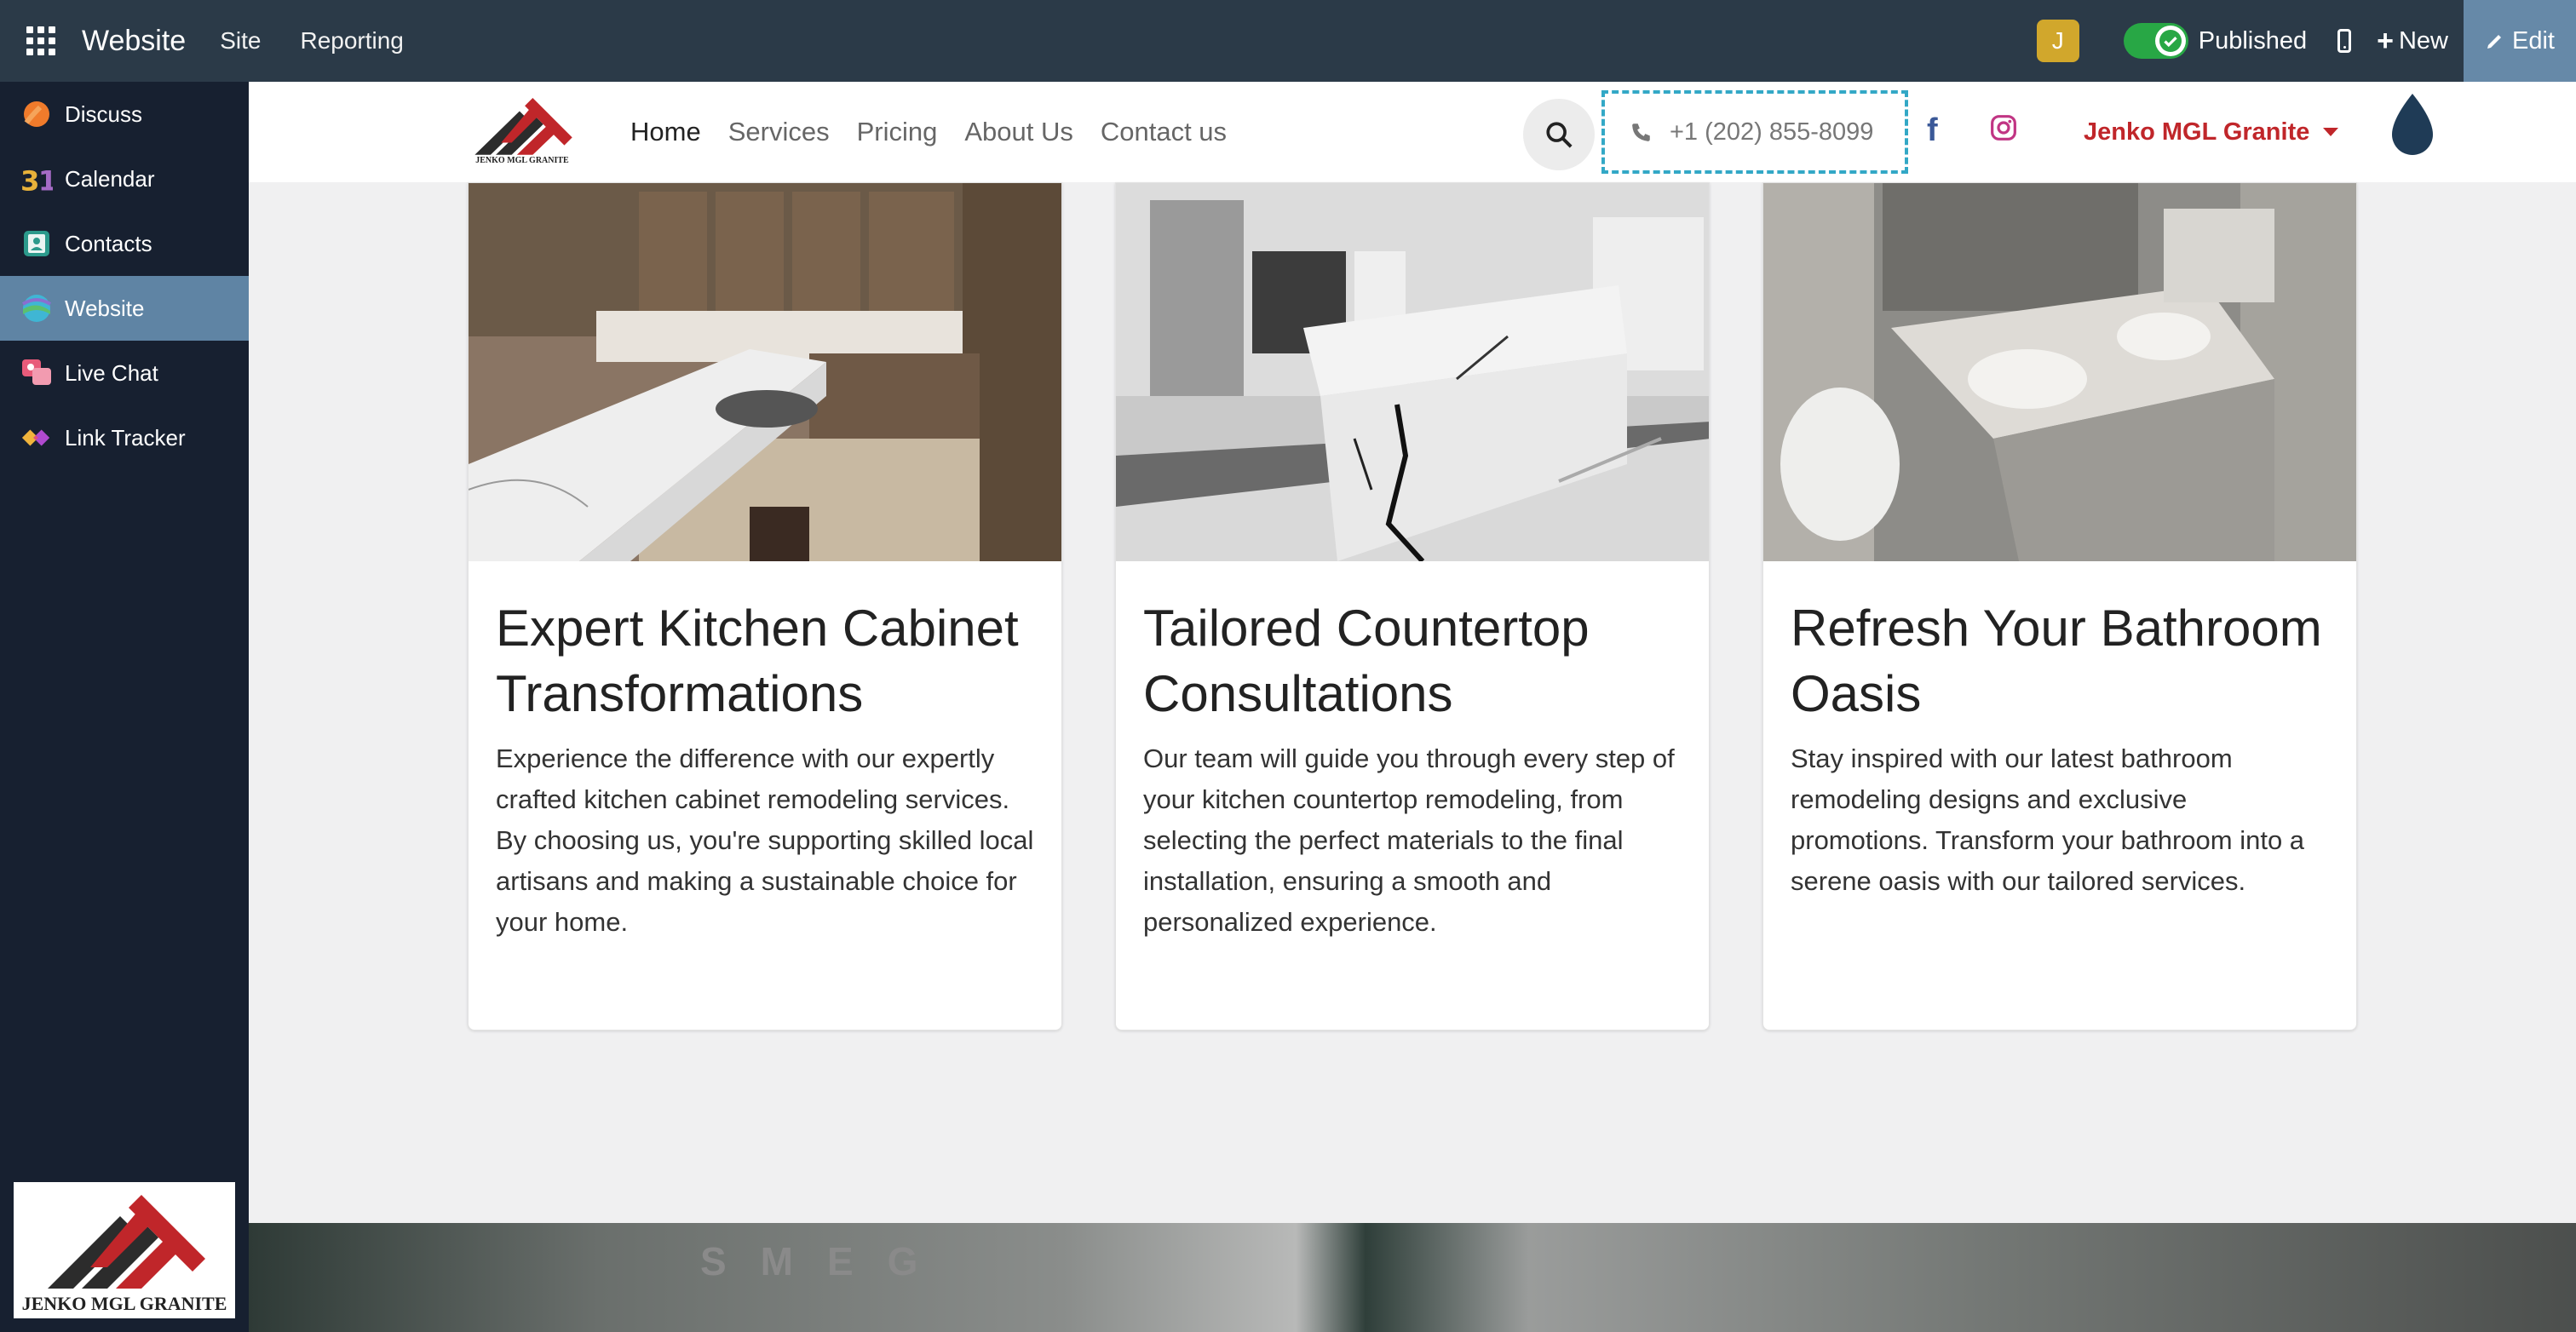 This screenshot has height=1332, width=2576. Describe the element at coordinates (2170, 41) in the screenshot. I see `check-icon` at that location.